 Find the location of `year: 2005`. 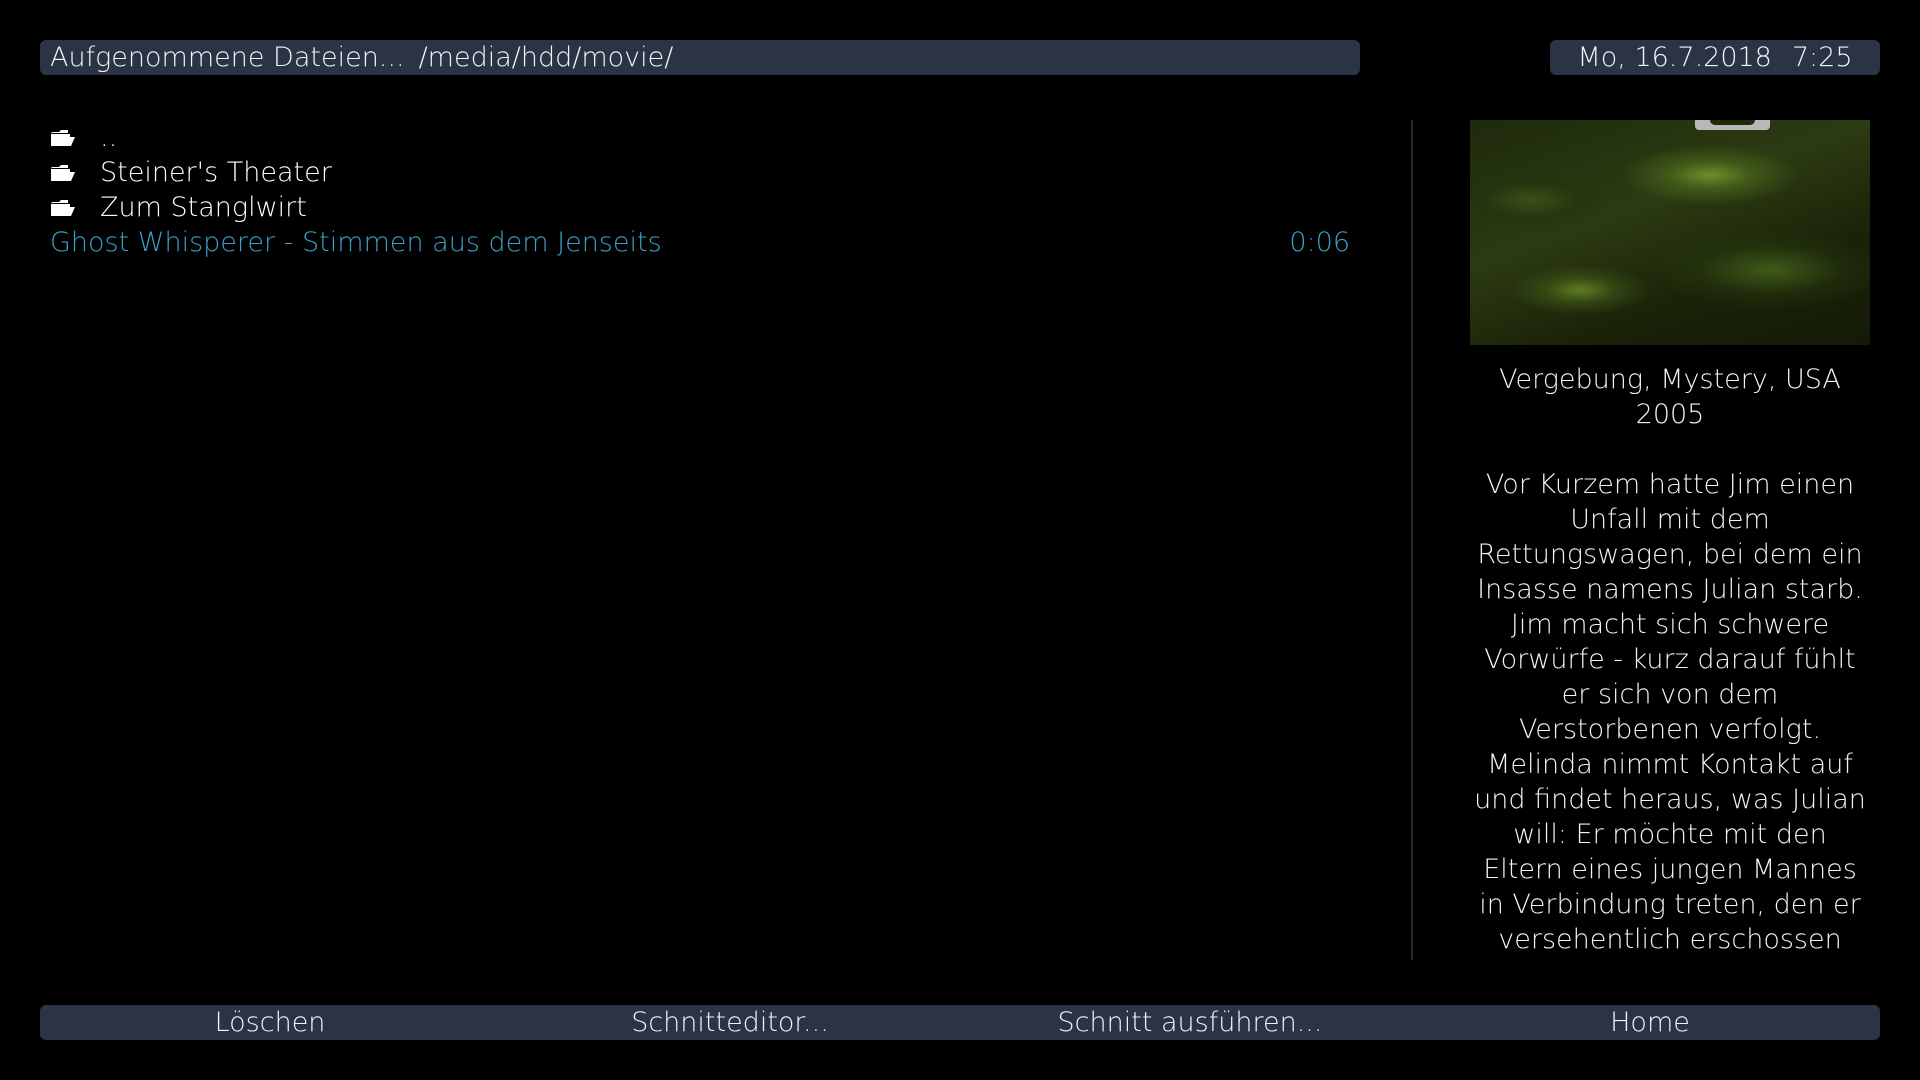

year: 2005 is located at coordinates (1670, 414).